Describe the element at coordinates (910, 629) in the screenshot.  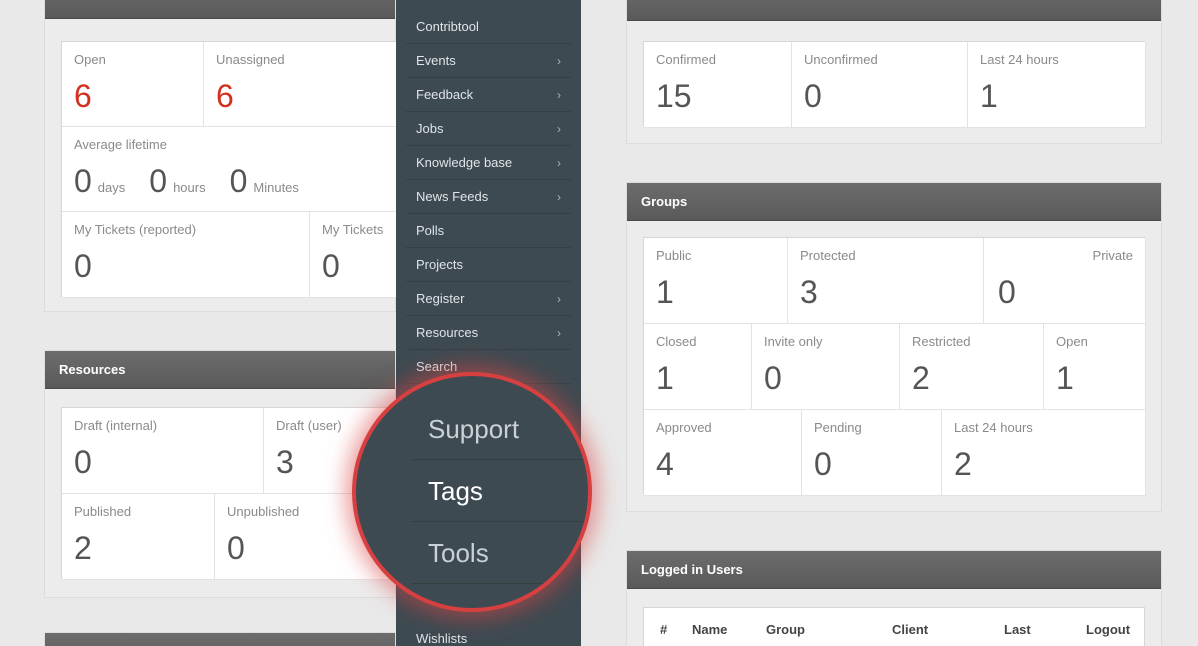
I see `col-header-client: Client` at that location.